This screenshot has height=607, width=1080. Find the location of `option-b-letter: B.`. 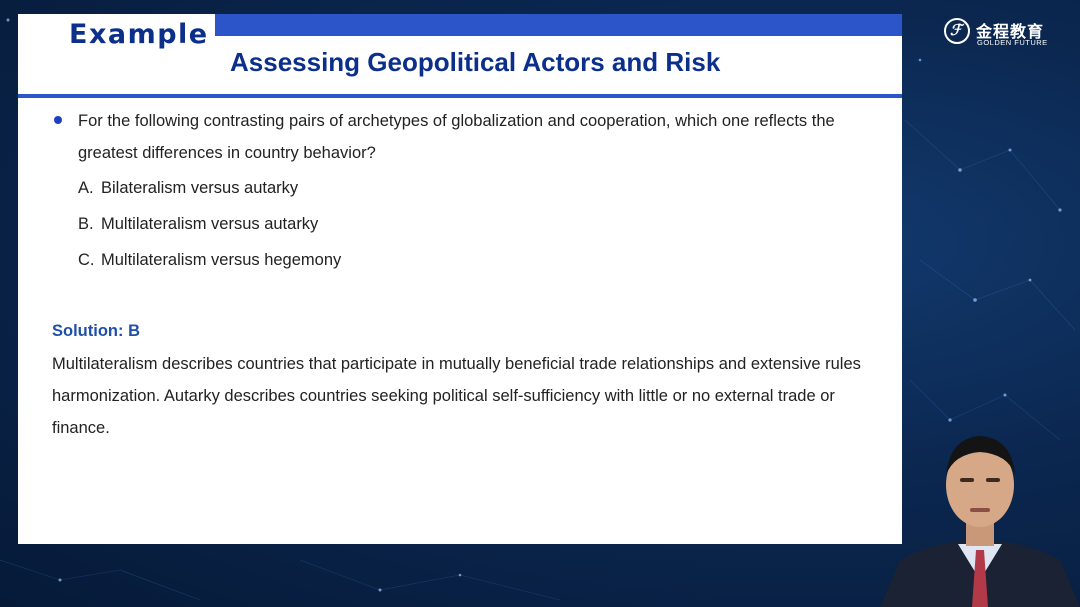

option-b-letter: B. is located at coordinates (86, 224).